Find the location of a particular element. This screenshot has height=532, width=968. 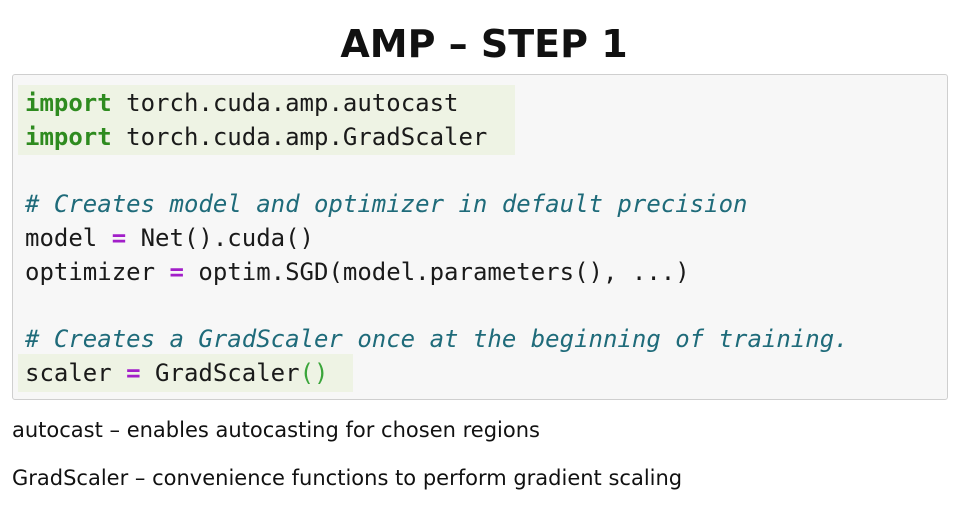

variable-name: optimizer is located at coordinates (97, 272).